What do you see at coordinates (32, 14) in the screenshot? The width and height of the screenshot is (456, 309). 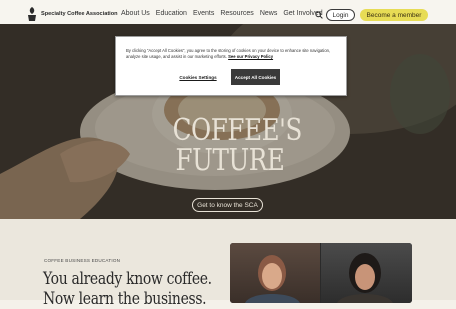 I see `logo-icon` at bounding box center [32, 14].